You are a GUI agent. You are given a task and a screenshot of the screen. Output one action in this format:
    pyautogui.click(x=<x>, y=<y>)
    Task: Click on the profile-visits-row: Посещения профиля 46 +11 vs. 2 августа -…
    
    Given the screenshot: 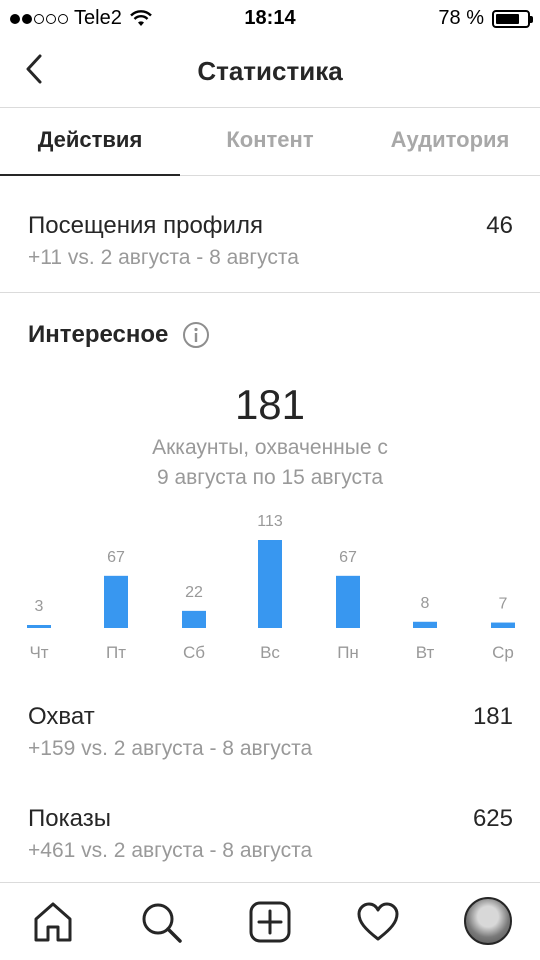 What is the action you would take?
    pyautogui.click(x=270, y=241)
    